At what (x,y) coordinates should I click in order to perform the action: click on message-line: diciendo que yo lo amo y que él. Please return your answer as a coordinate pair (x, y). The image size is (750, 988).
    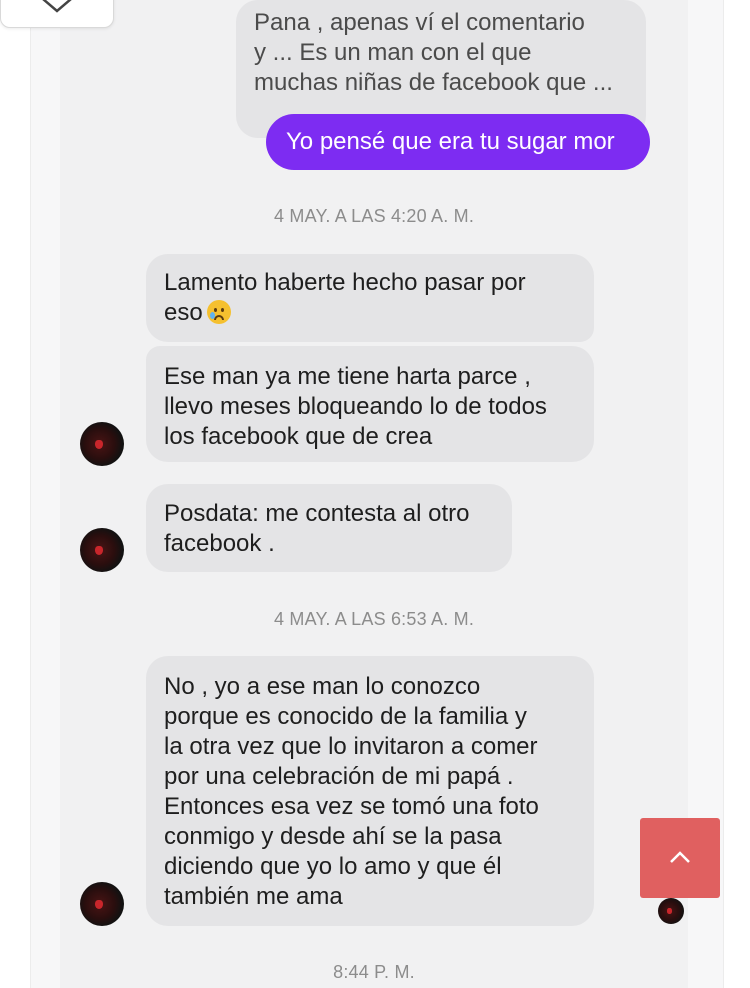
    Looking at the image, I should click on (333, 866).